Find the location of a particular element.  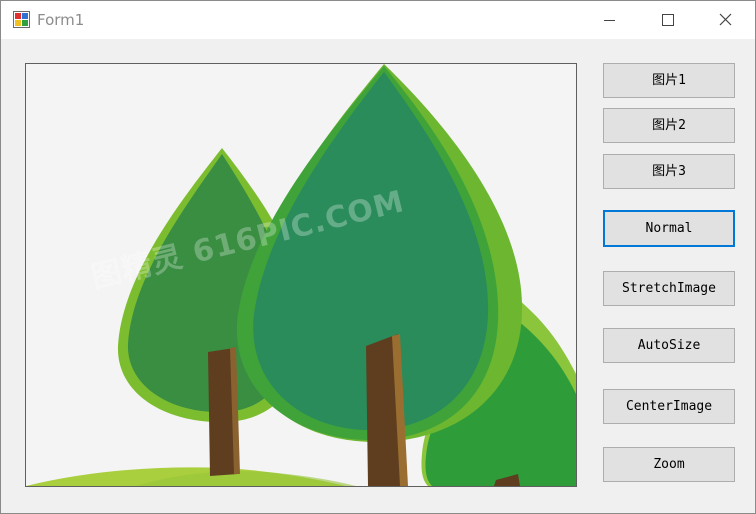

maximize-button is located at coordinates (668, 20).